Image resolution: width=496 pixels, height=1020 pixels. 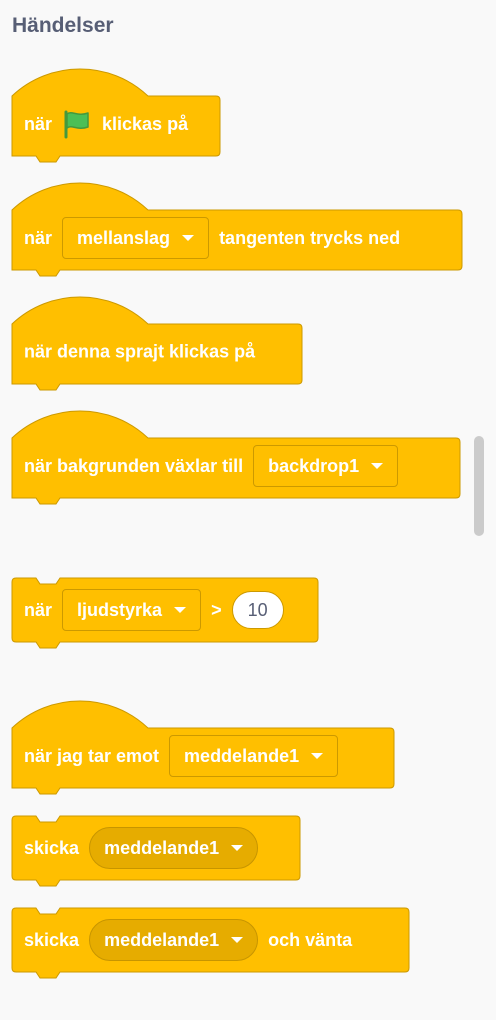 I want to click on when-greater-than-block: när ljudstyrka > 10, so click(x=165, y=613).